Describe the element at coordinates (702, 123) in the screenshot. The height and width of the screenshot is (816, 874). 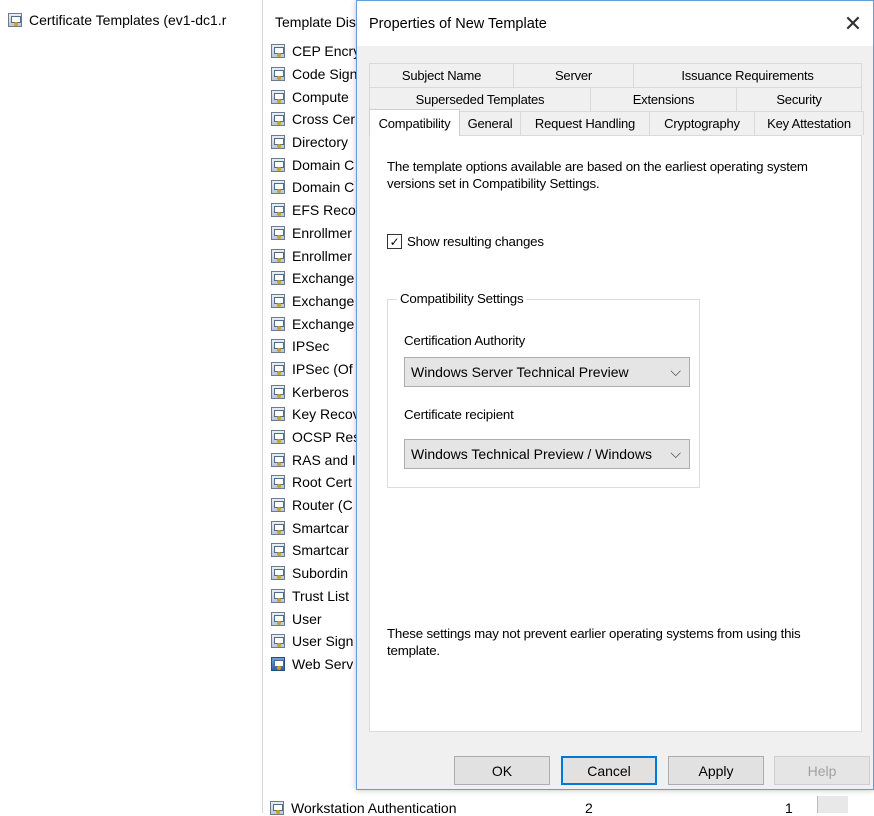
I see `tab-cryptography: Cryptography` at that location.